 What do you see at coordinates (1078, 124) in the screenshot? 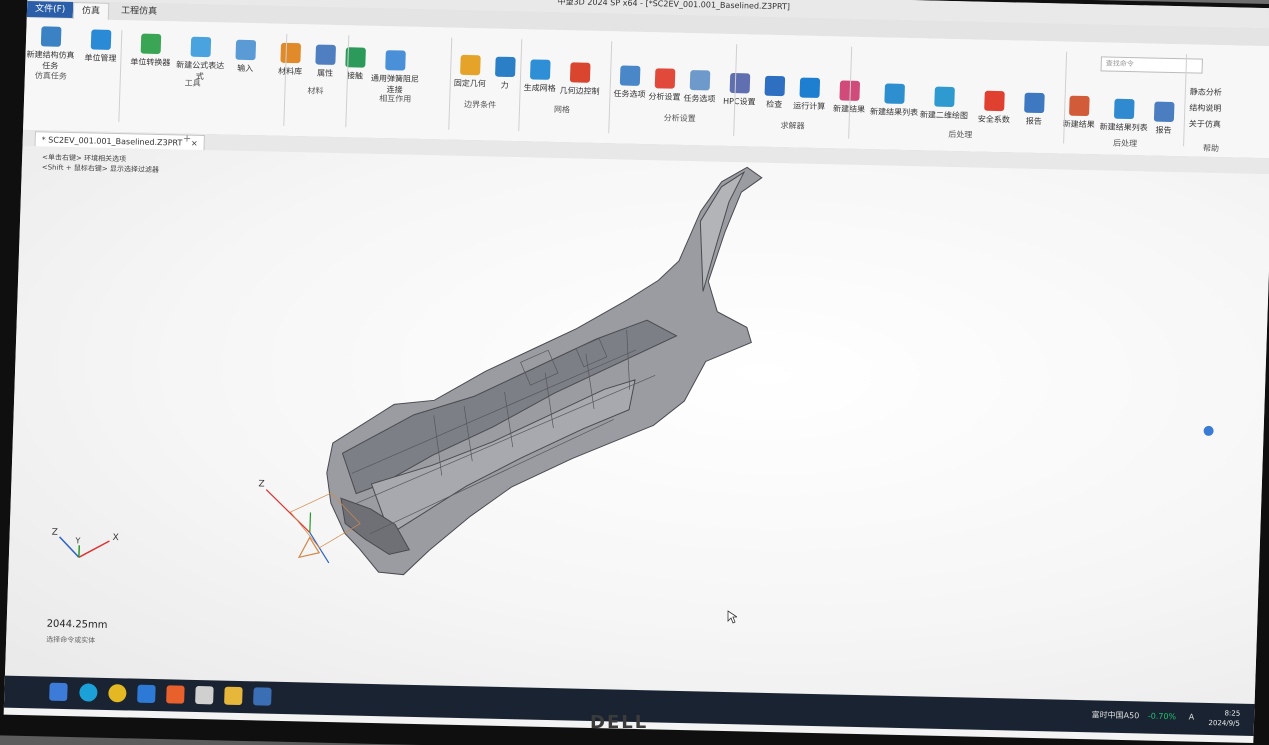
I see `tool-label: 新建结果` at bounding box center [1078, 124].